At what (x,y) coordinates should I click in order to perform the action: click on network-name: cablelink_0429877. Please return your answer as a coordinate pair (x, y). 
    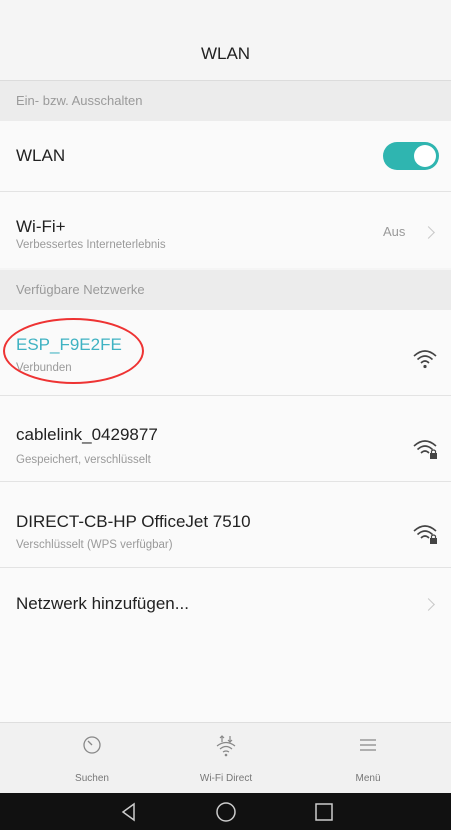
    Looking at the image, I should click on (87, 434).